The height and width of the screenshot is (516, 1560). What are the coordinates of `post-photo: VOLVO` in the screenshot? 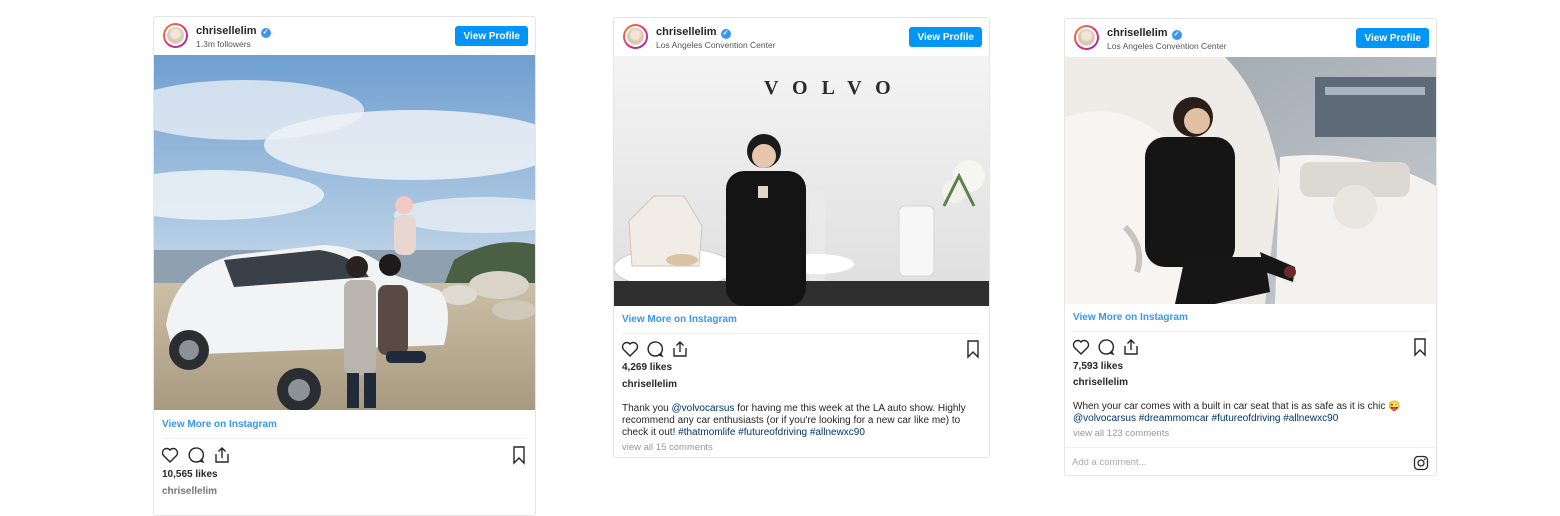 It's located at (801, 181).